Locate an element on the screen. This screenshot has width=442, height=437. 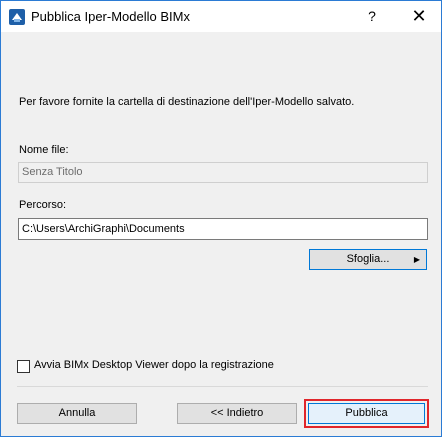
title-bar: Pubblica Iper-Modello BIMx ? ✕ is located at coordinates (221, 16).